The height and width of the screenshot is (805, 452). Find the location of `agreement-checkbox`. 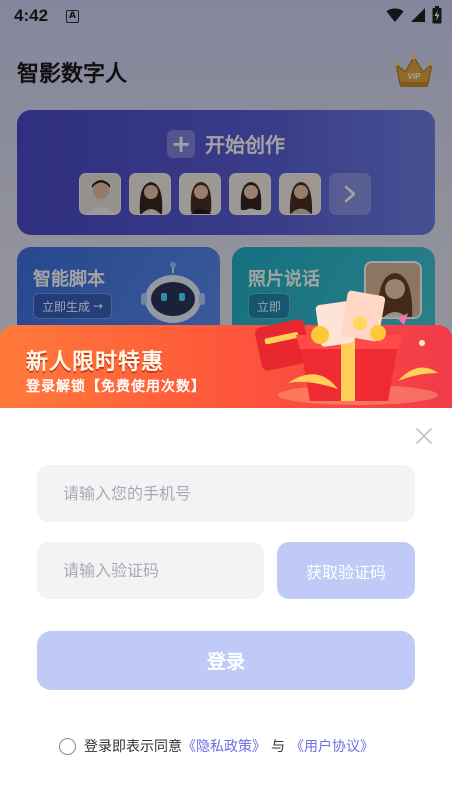

agreement-checkbox is located at coordinates (67, 746).